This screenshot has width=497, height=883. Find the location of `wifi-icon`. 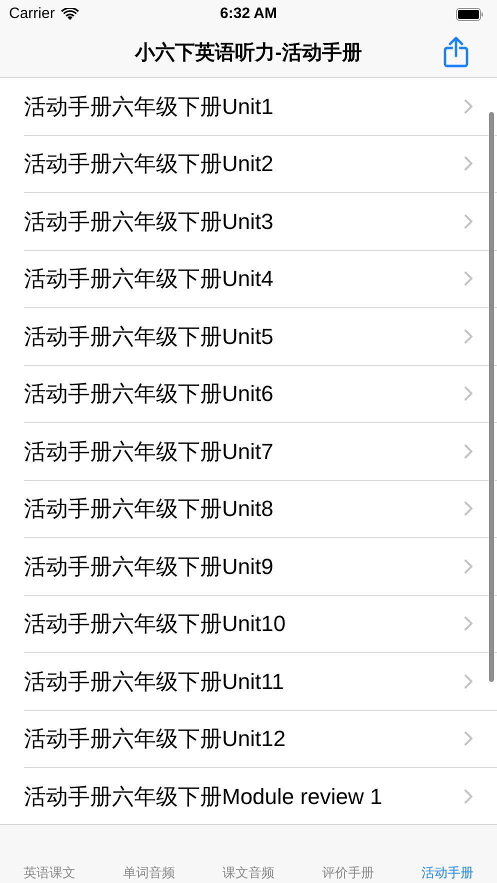

wifi-icon is located at coordinates (69, 14).